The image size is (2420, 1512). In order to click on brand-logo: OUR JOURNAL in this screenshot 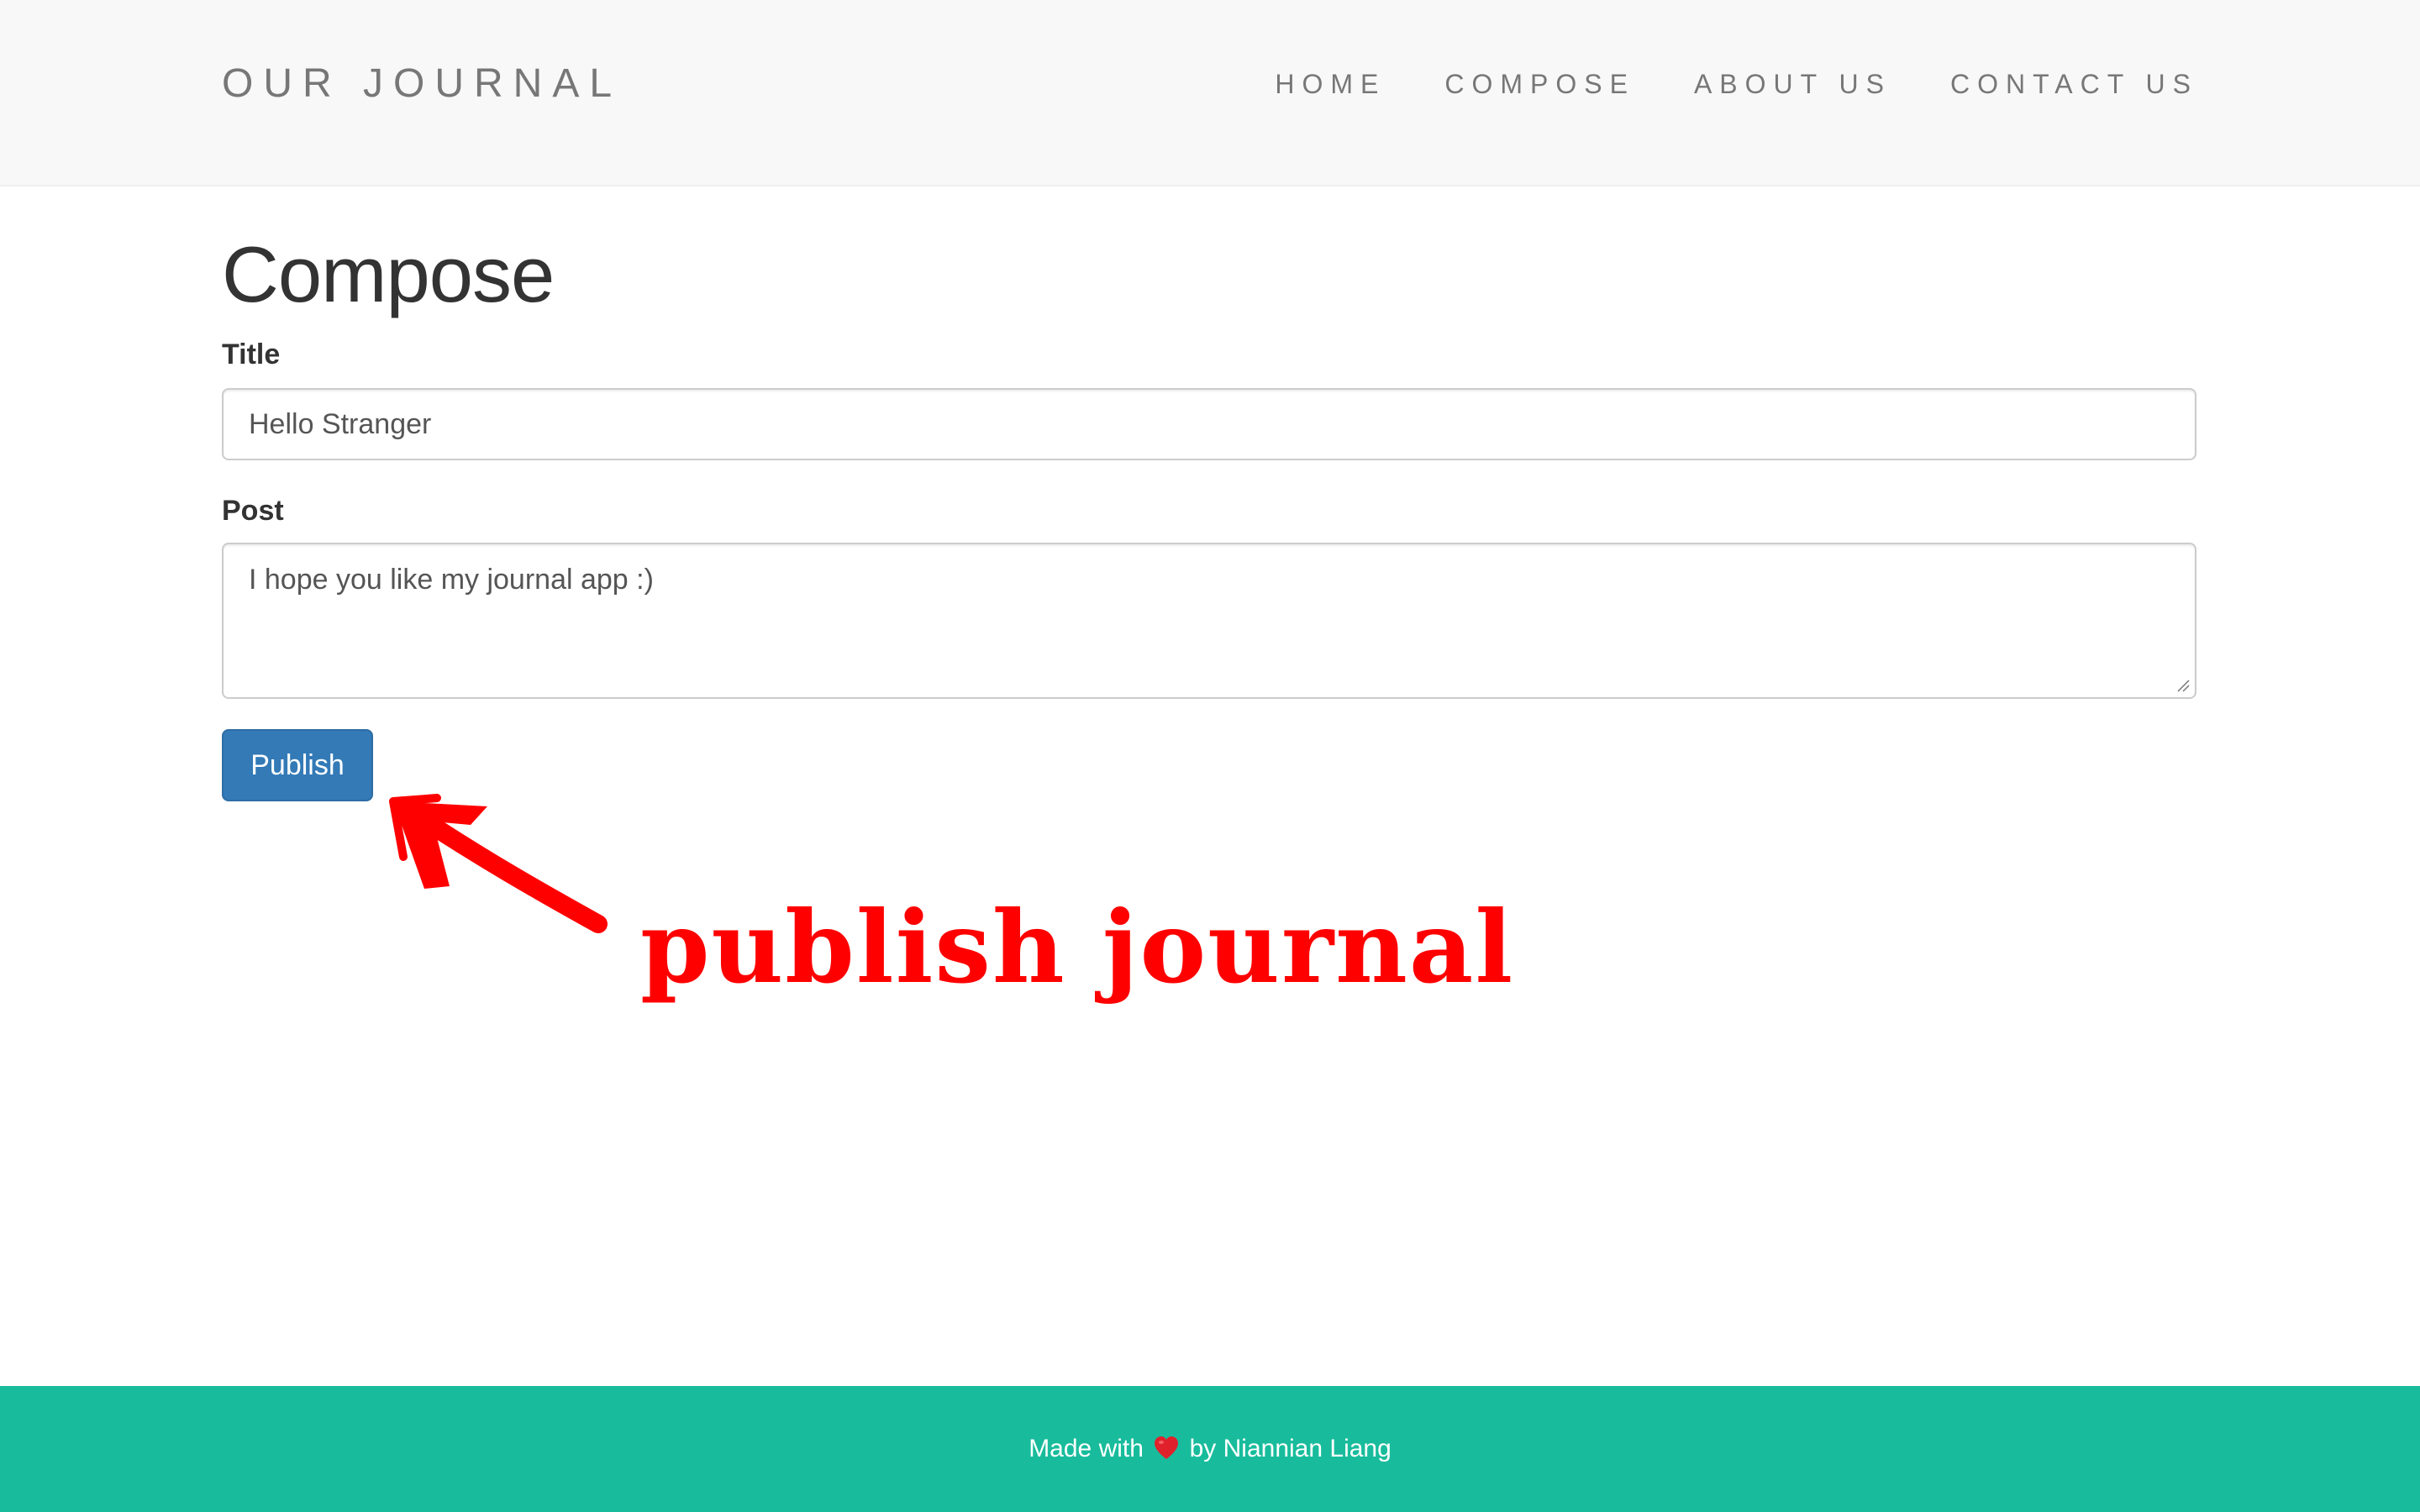, I will do `click(422, 84)`.